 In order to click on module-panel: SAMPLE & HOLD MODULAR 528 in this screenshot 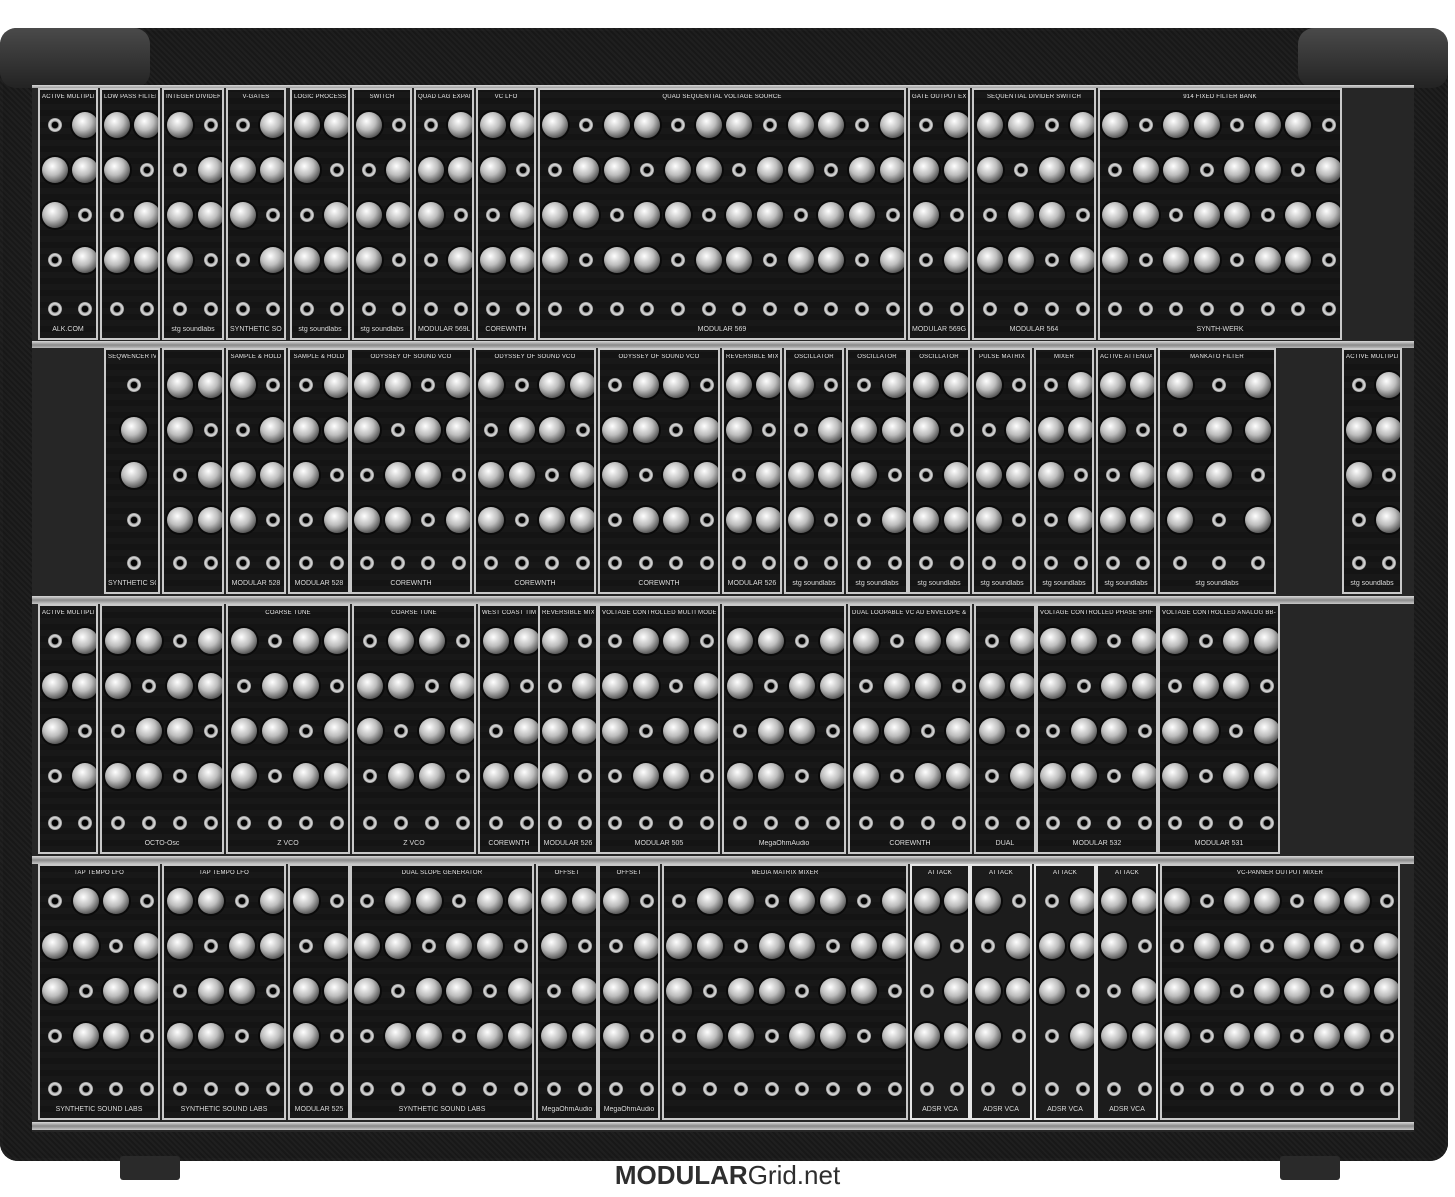, I will do `click(319, 471)`.